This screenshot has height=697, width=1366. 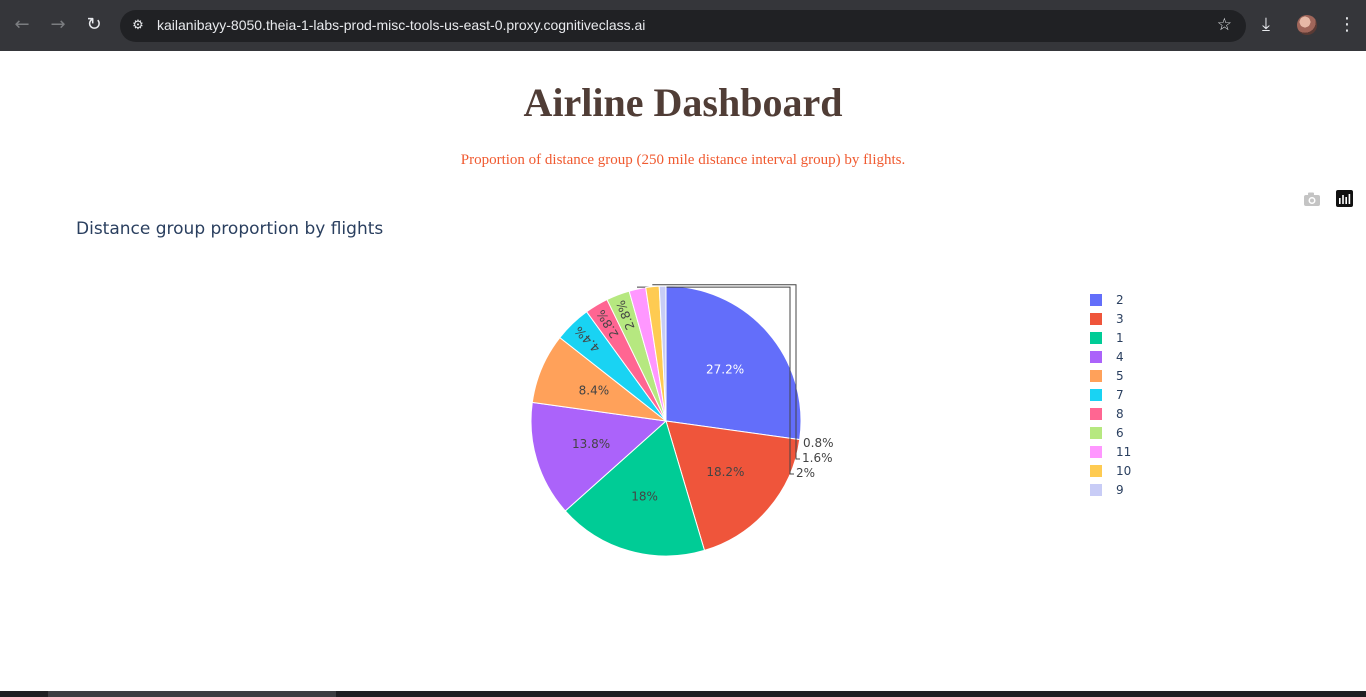 I want to click on legend-item-6: 6, so click(x=1120, y=433).